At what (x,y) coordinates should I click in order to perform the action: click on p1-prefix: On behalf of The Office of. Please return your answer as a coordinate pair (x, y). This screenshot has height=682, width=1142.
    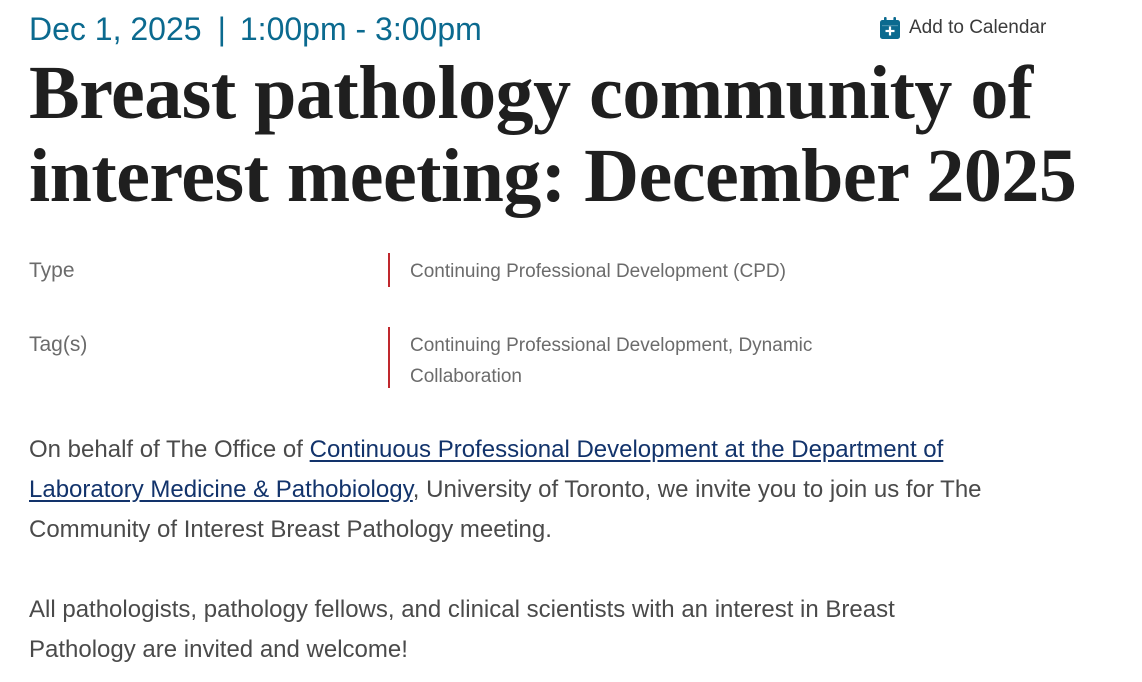
    Looking at the image, I should click on (169, 449).